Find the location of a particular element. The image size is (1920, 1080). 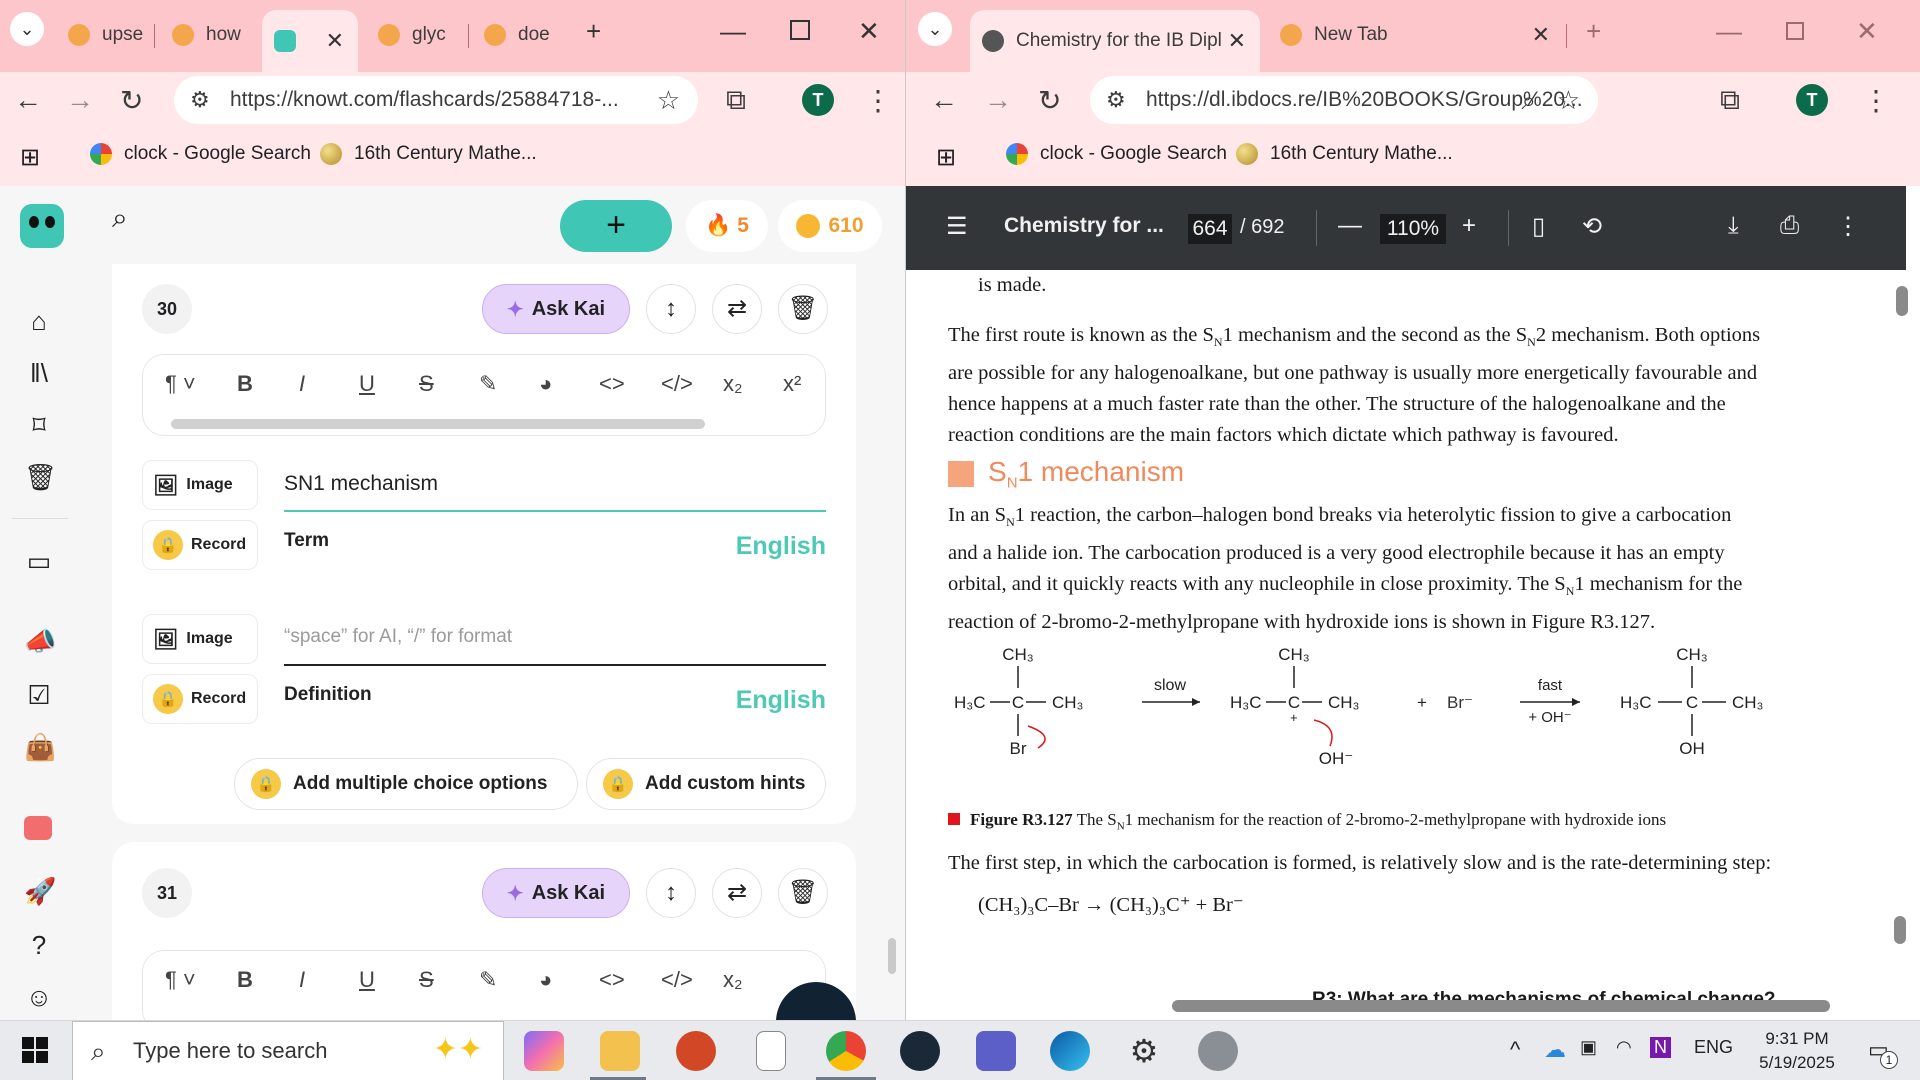

menu-icon: ⋮ is located at coordinates (878, 100).